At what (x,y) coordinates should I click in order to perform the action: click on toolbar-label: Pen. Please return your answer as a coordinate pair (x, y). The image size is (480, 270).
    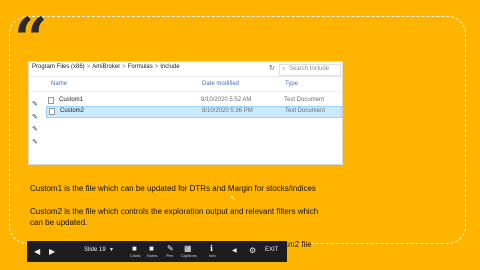
    Looking at the image, I should click on (170, 255).